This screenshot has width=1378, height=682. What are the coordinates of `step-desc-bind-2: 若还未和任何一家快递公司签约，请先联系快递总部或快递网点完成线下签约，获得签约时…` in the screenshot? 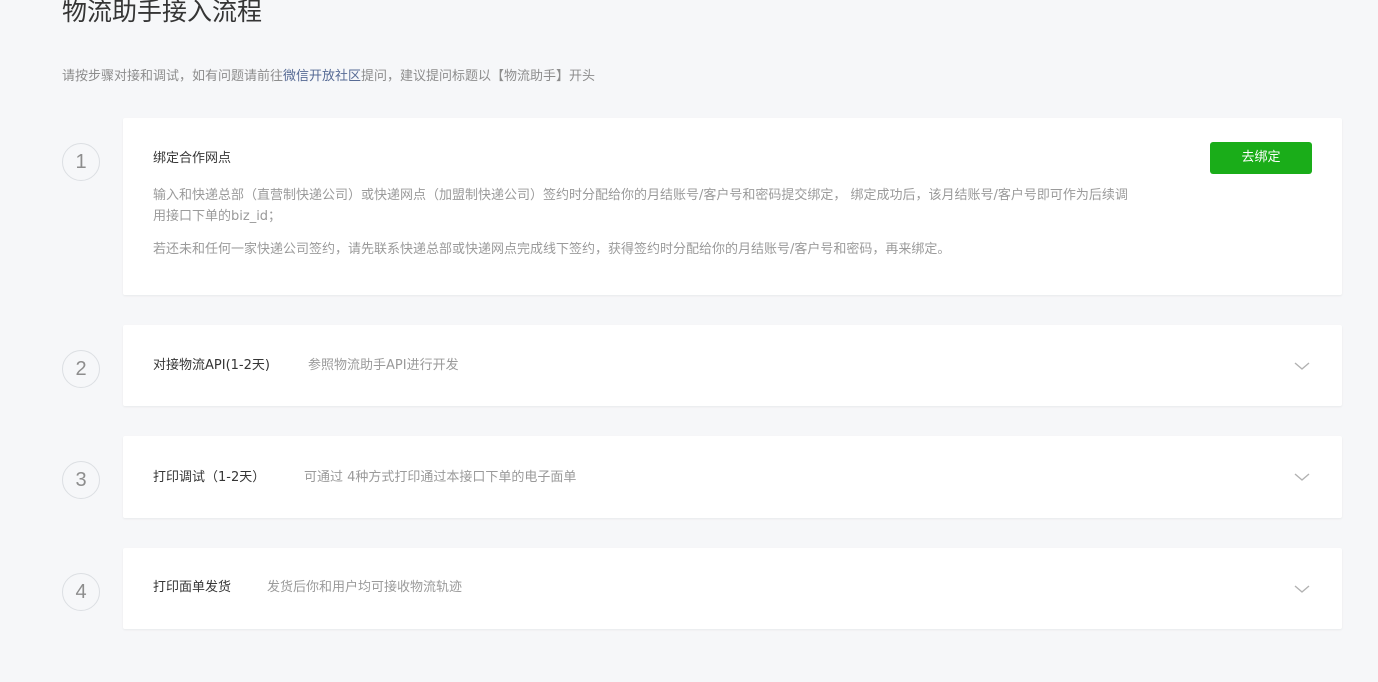 It's located at (552, 249).